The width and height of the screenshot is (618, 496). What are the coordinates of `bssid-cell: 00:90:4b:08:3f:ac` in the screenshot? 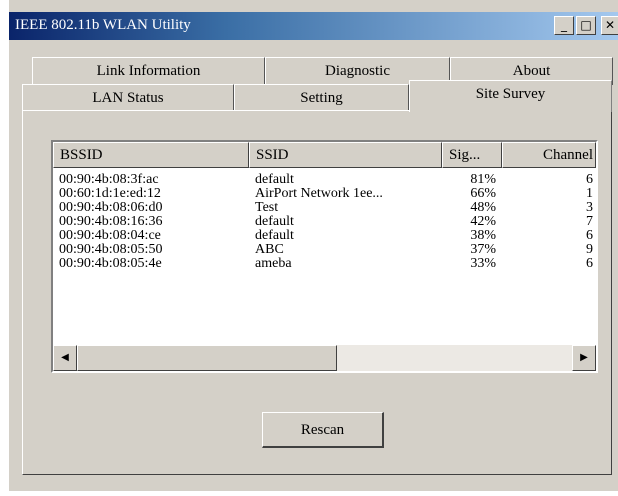 It's located at (109, 179).